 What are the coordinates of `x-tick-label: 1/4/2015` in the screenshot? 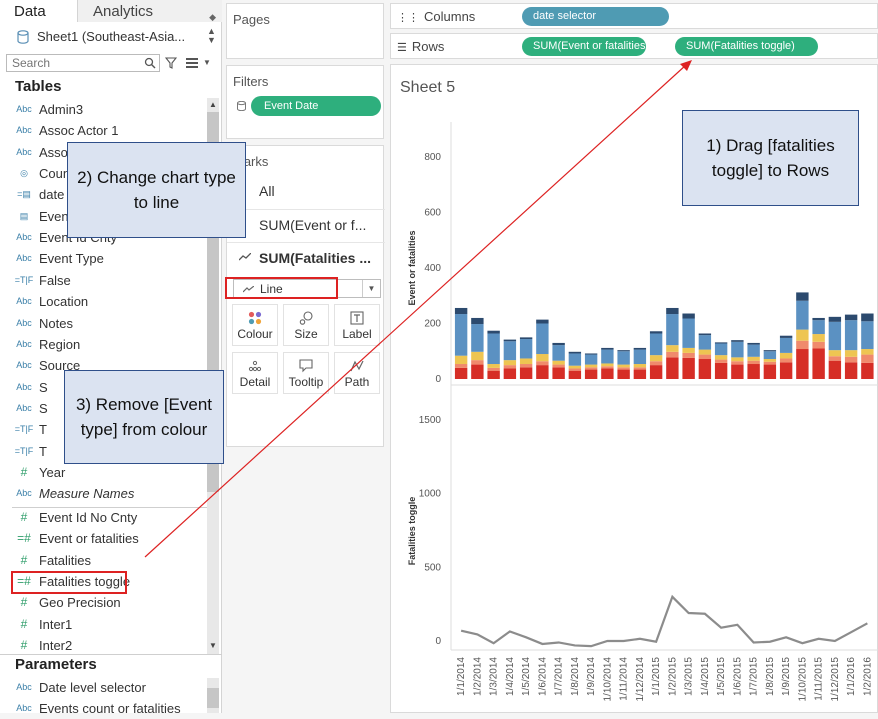 It's located at (705, 676).